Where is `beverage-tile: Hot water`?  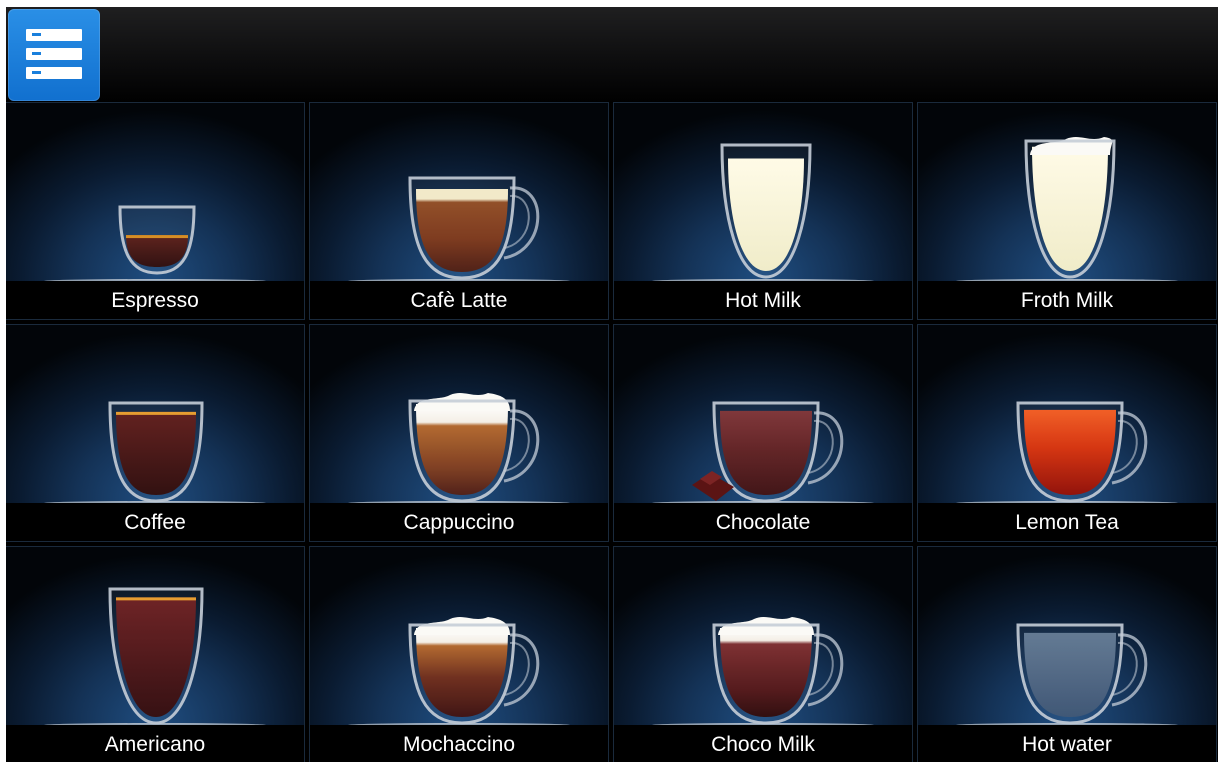
beverage-tile: Hot water is located at coordinates (1067, 654).